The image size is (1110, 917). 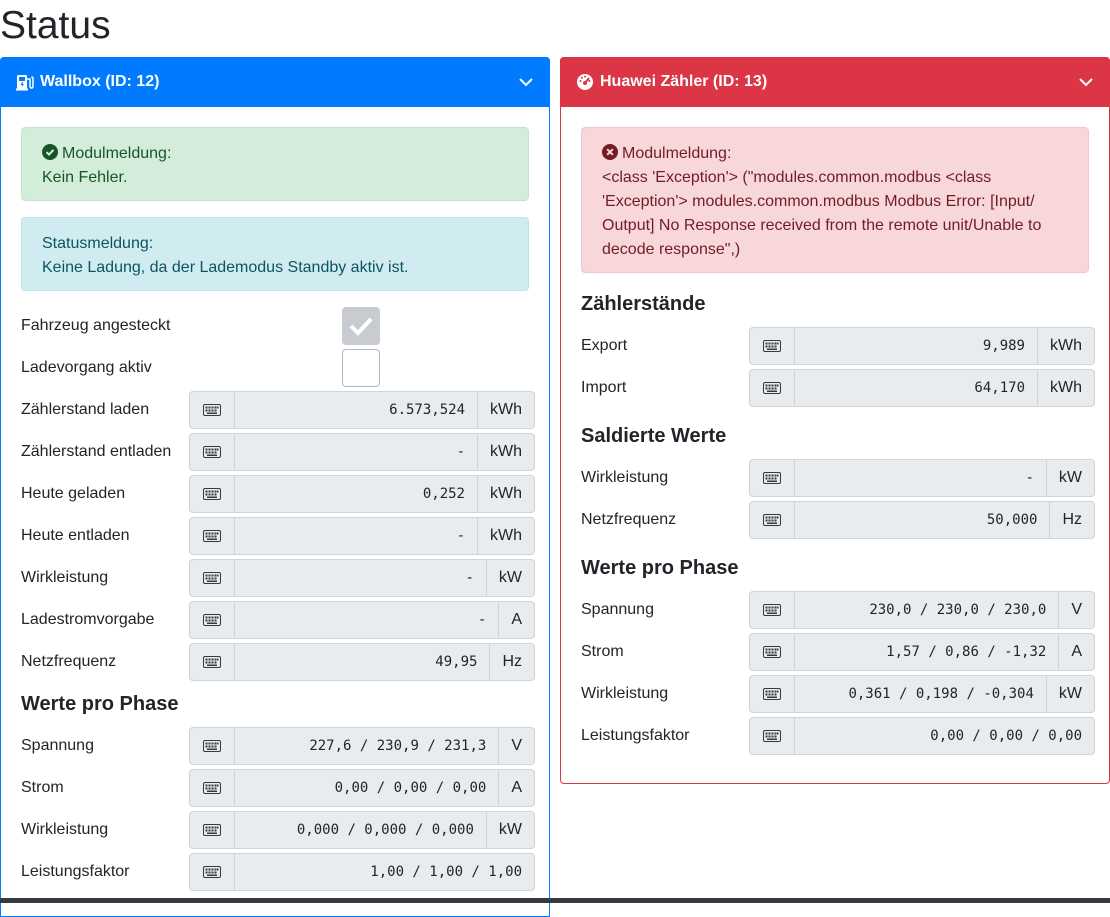 What do you see at coordinates (610, 152) in the screenshot?
I see `error-circle-icon` at bounding box center [610, 152].